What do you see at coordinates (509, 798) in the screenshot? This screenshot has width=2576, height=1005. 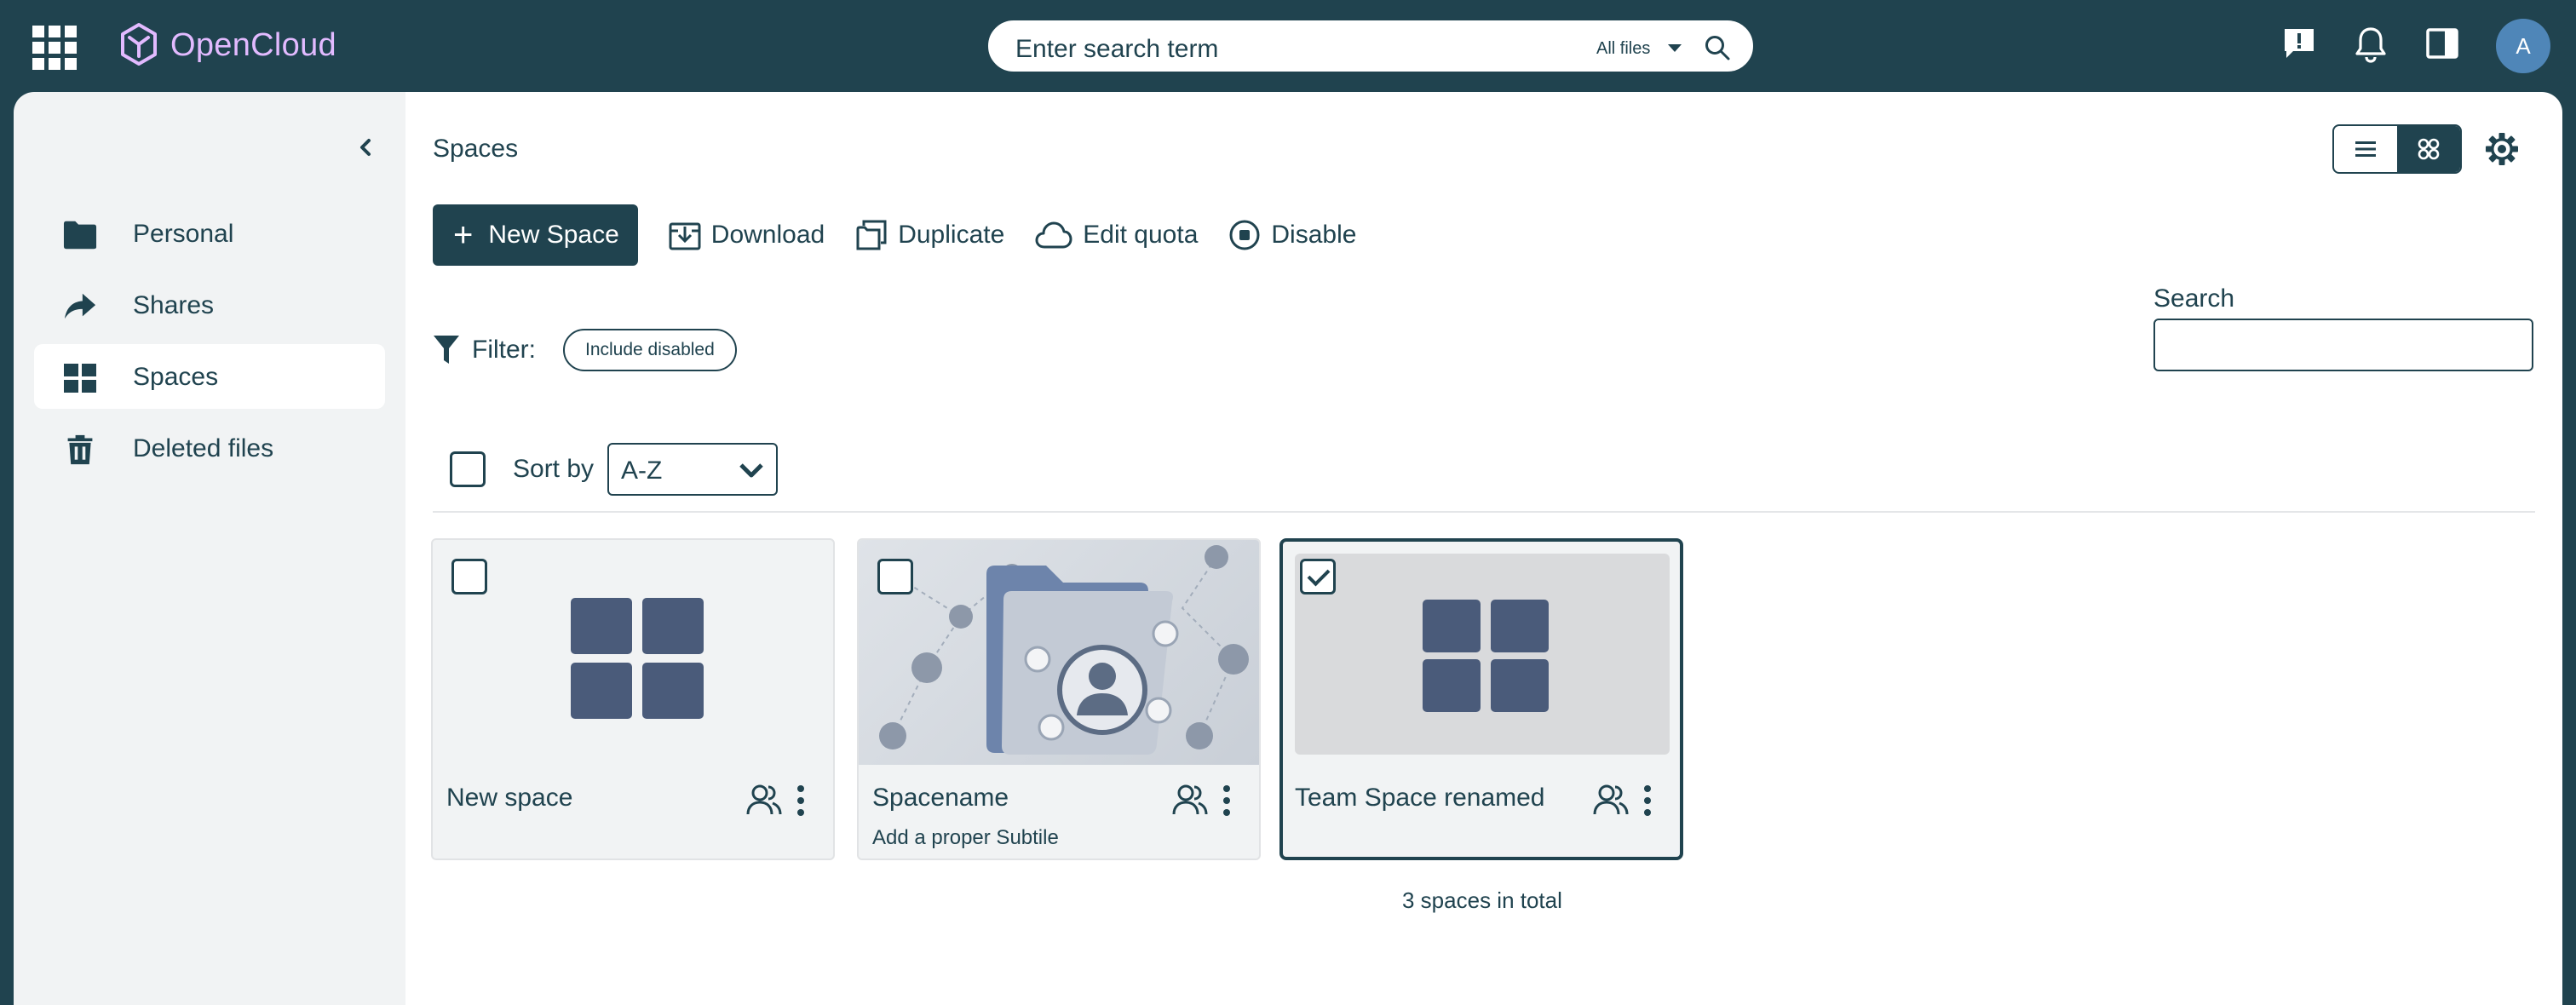 I see `space-card-title: New space` at bounding box center [509, 798].